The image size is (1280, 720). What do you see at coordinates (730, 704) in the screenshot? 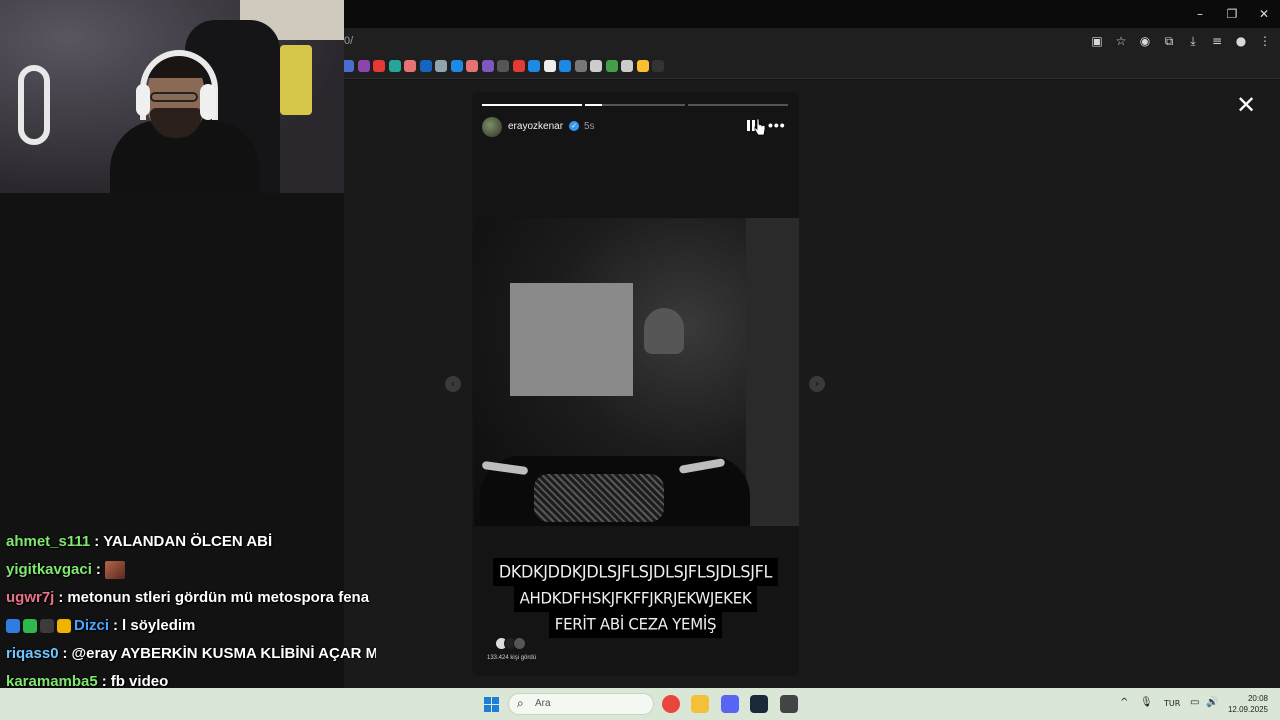
I see `discord-icon` at bounding box center [730, 704].